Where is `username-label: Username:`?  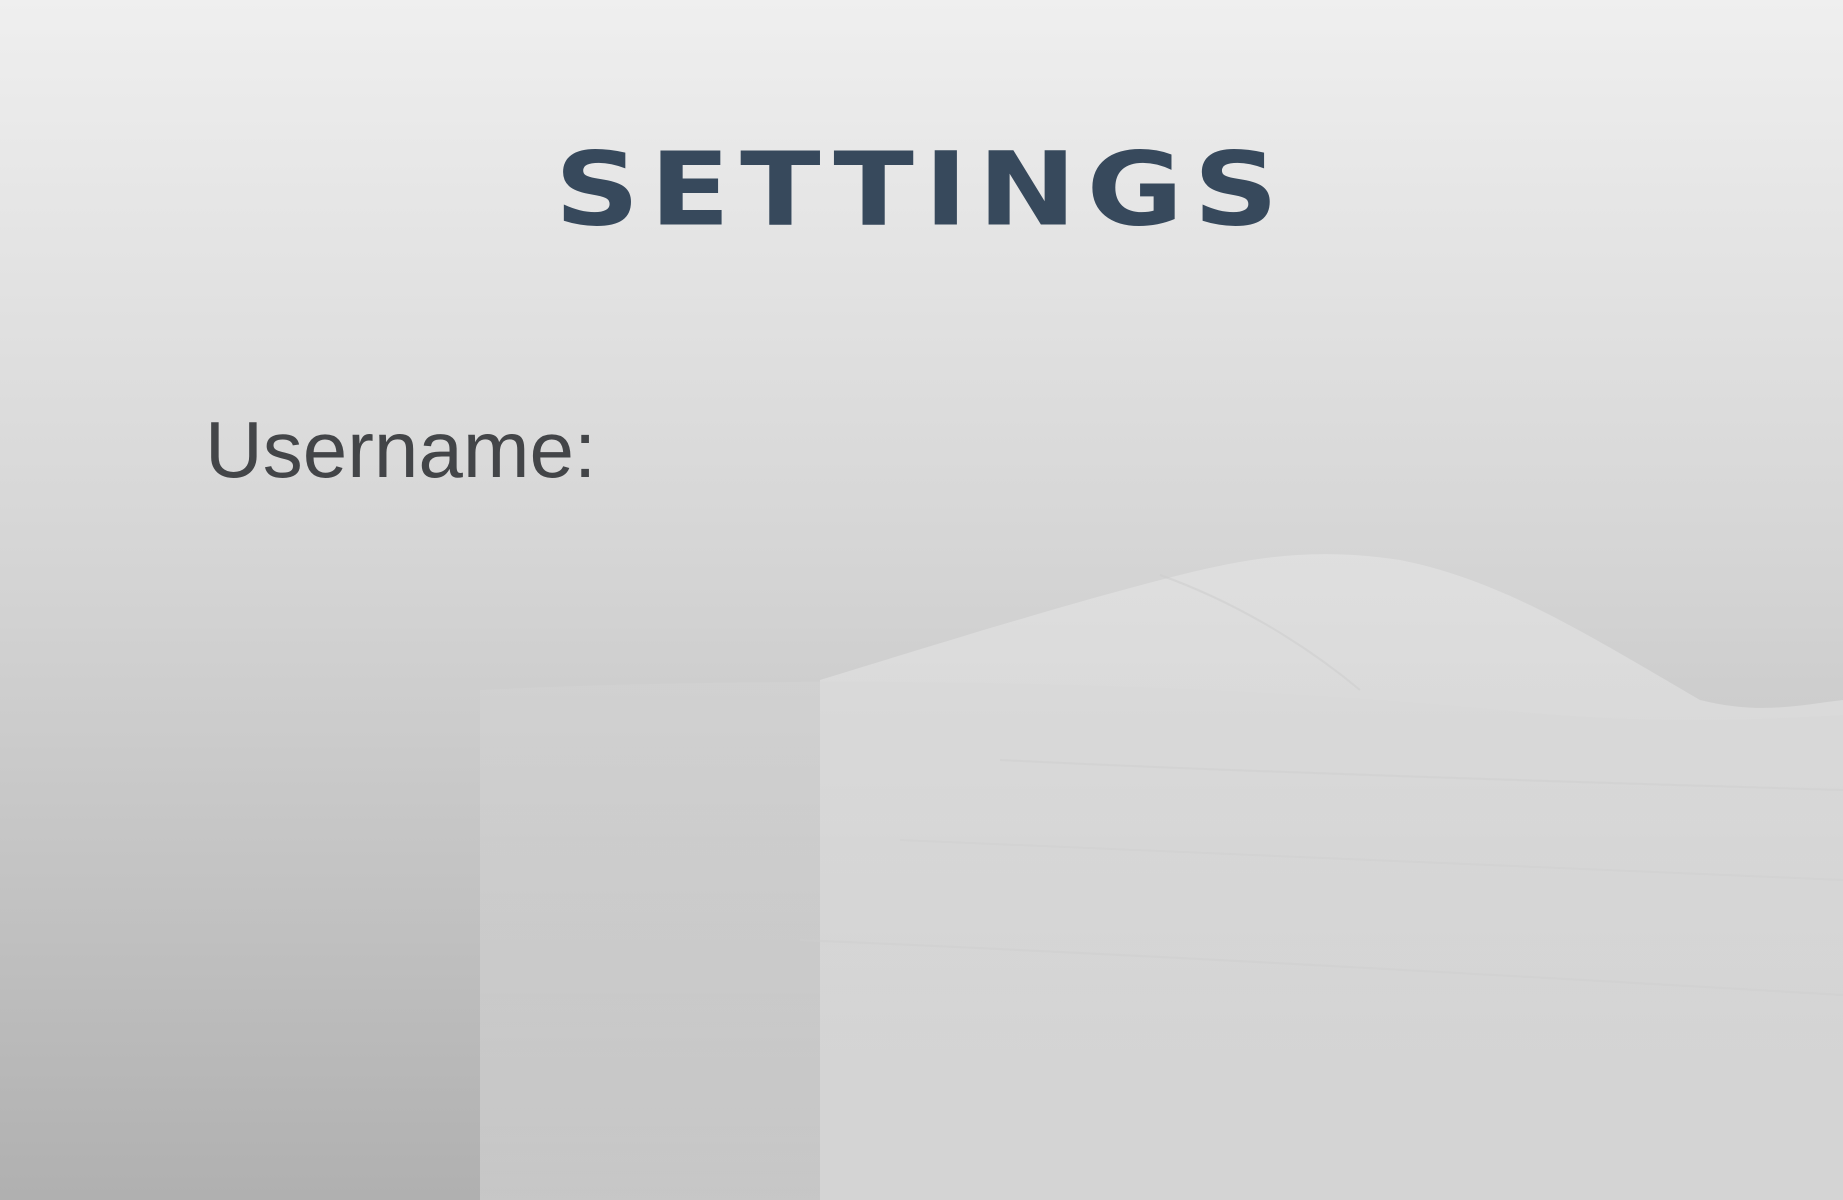
username-label: Username: is located at coordinates (401, 449).